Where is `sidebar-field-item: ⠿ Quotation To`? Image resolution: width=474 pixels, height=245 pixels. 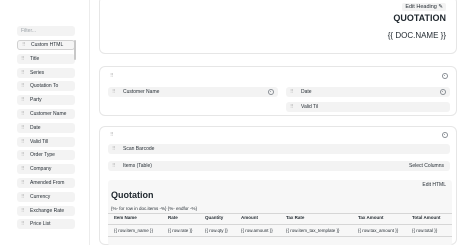
sidebar-field-item: ⠿ Quotation To is located at coordinates (46, 86).